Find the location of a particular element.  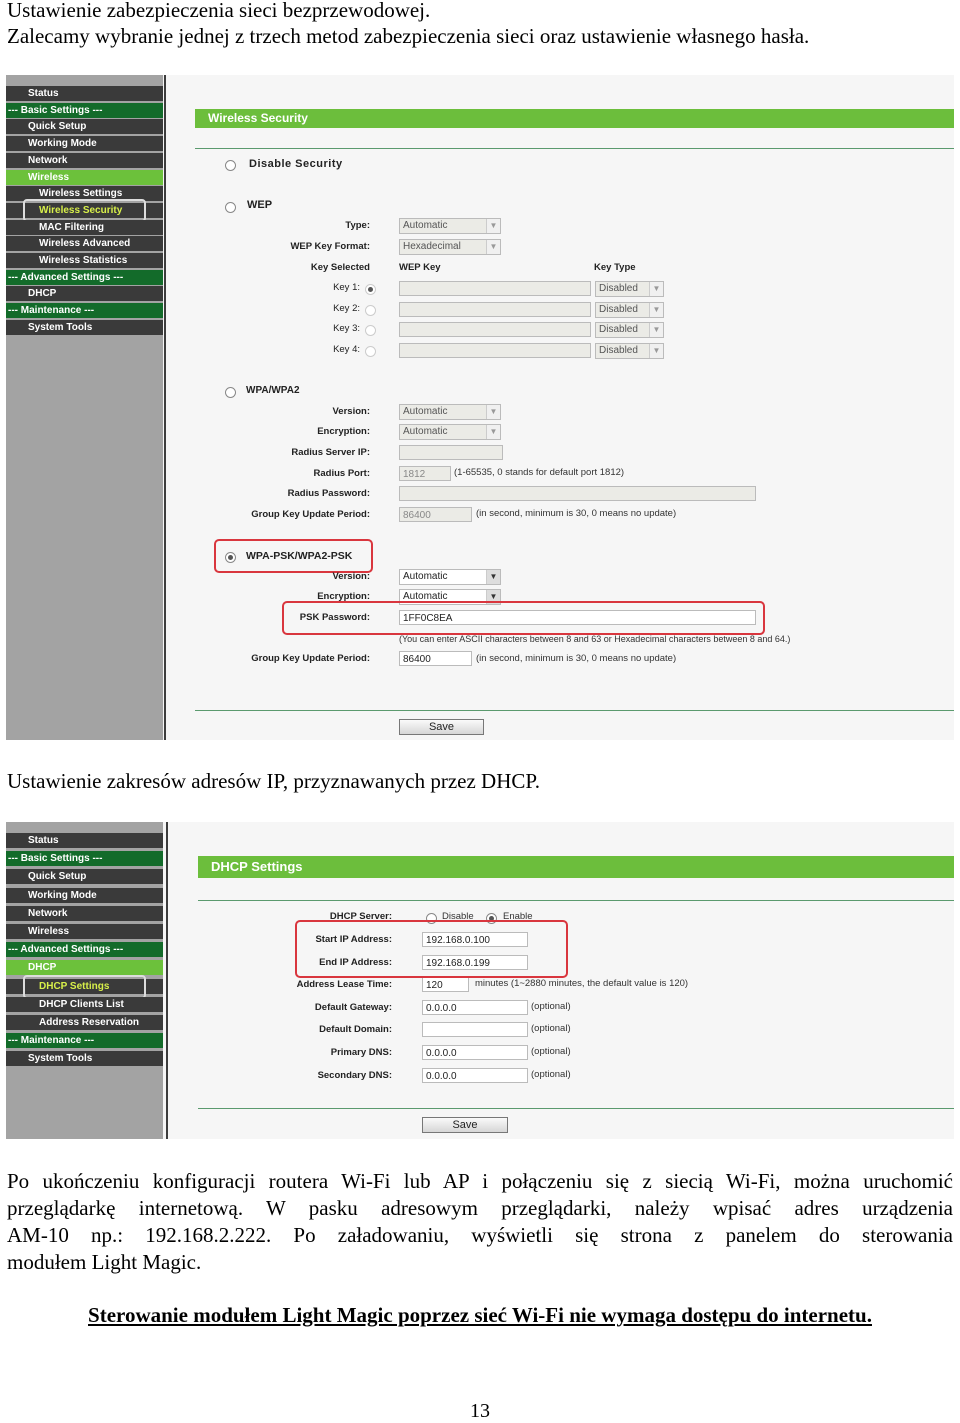

radius-port-label: Radius Port: is located at coordinates (341, 473).